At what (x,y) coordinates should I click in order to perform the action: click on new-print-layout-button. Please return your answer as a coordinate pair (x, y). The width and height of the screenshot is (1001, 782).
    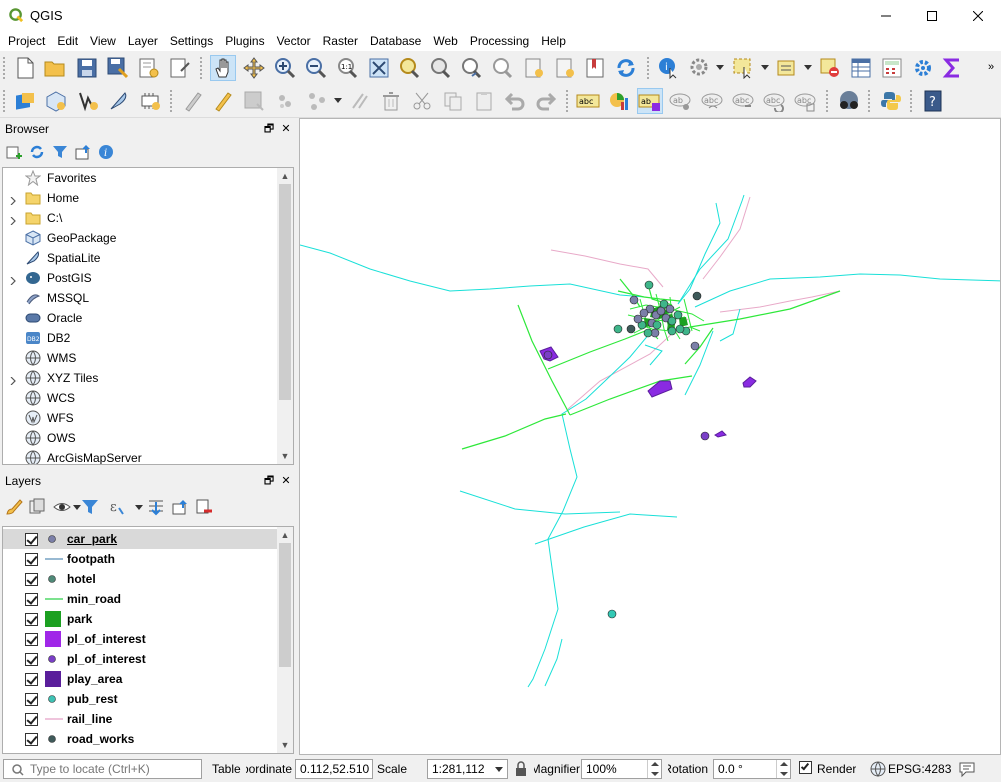
    Looking at the image, I should click on (149, 68).